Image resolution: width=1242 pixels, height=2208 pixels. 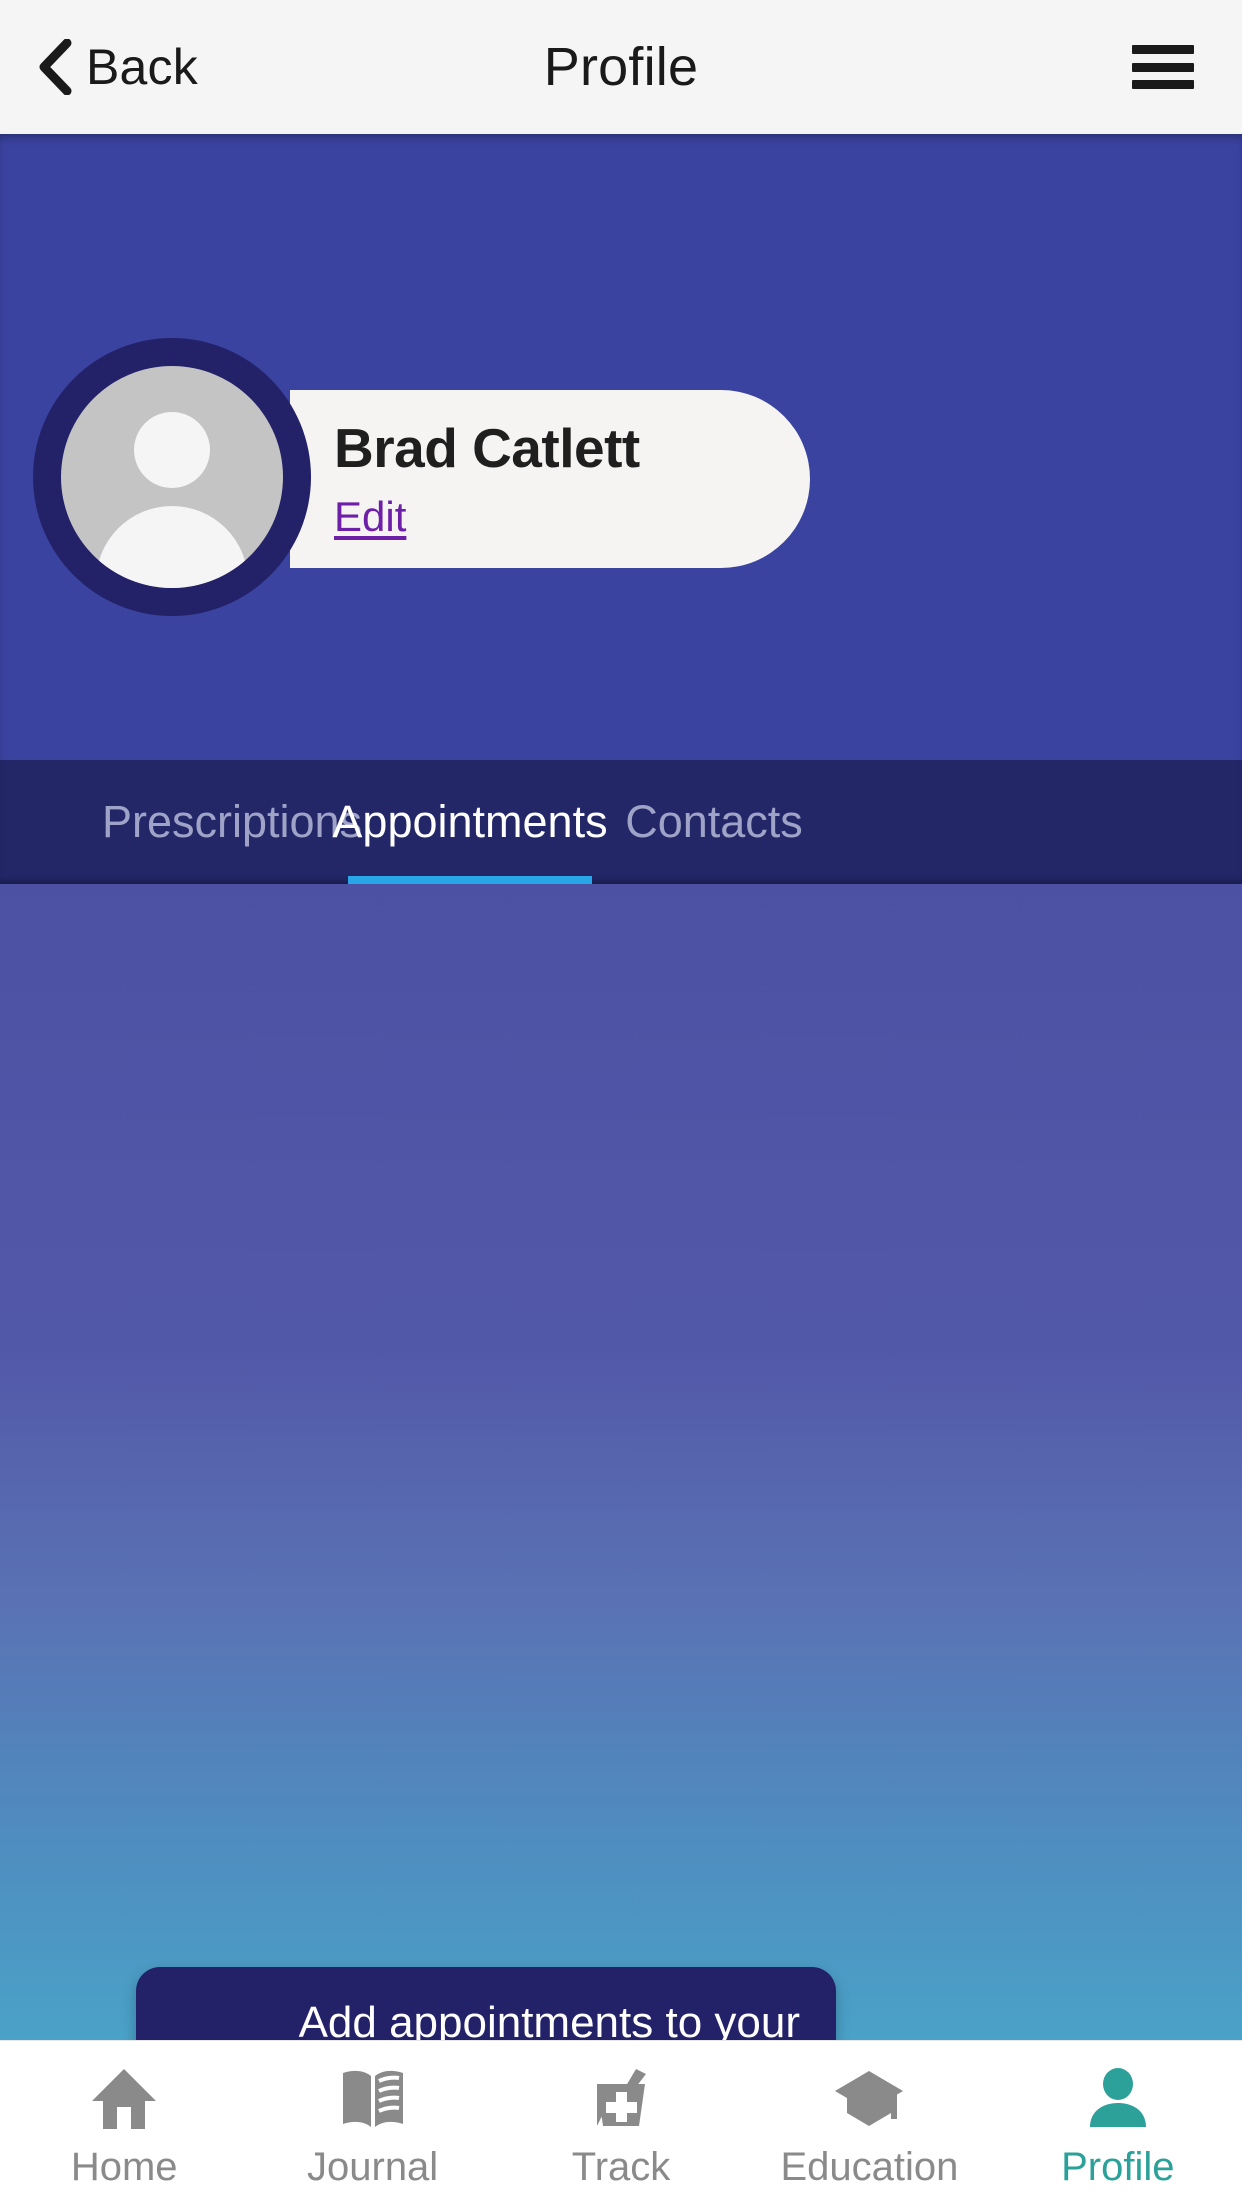 I want to click on profile-tab-bar: Prescriptions Appointments Contacts, so click(x=621, y=822).